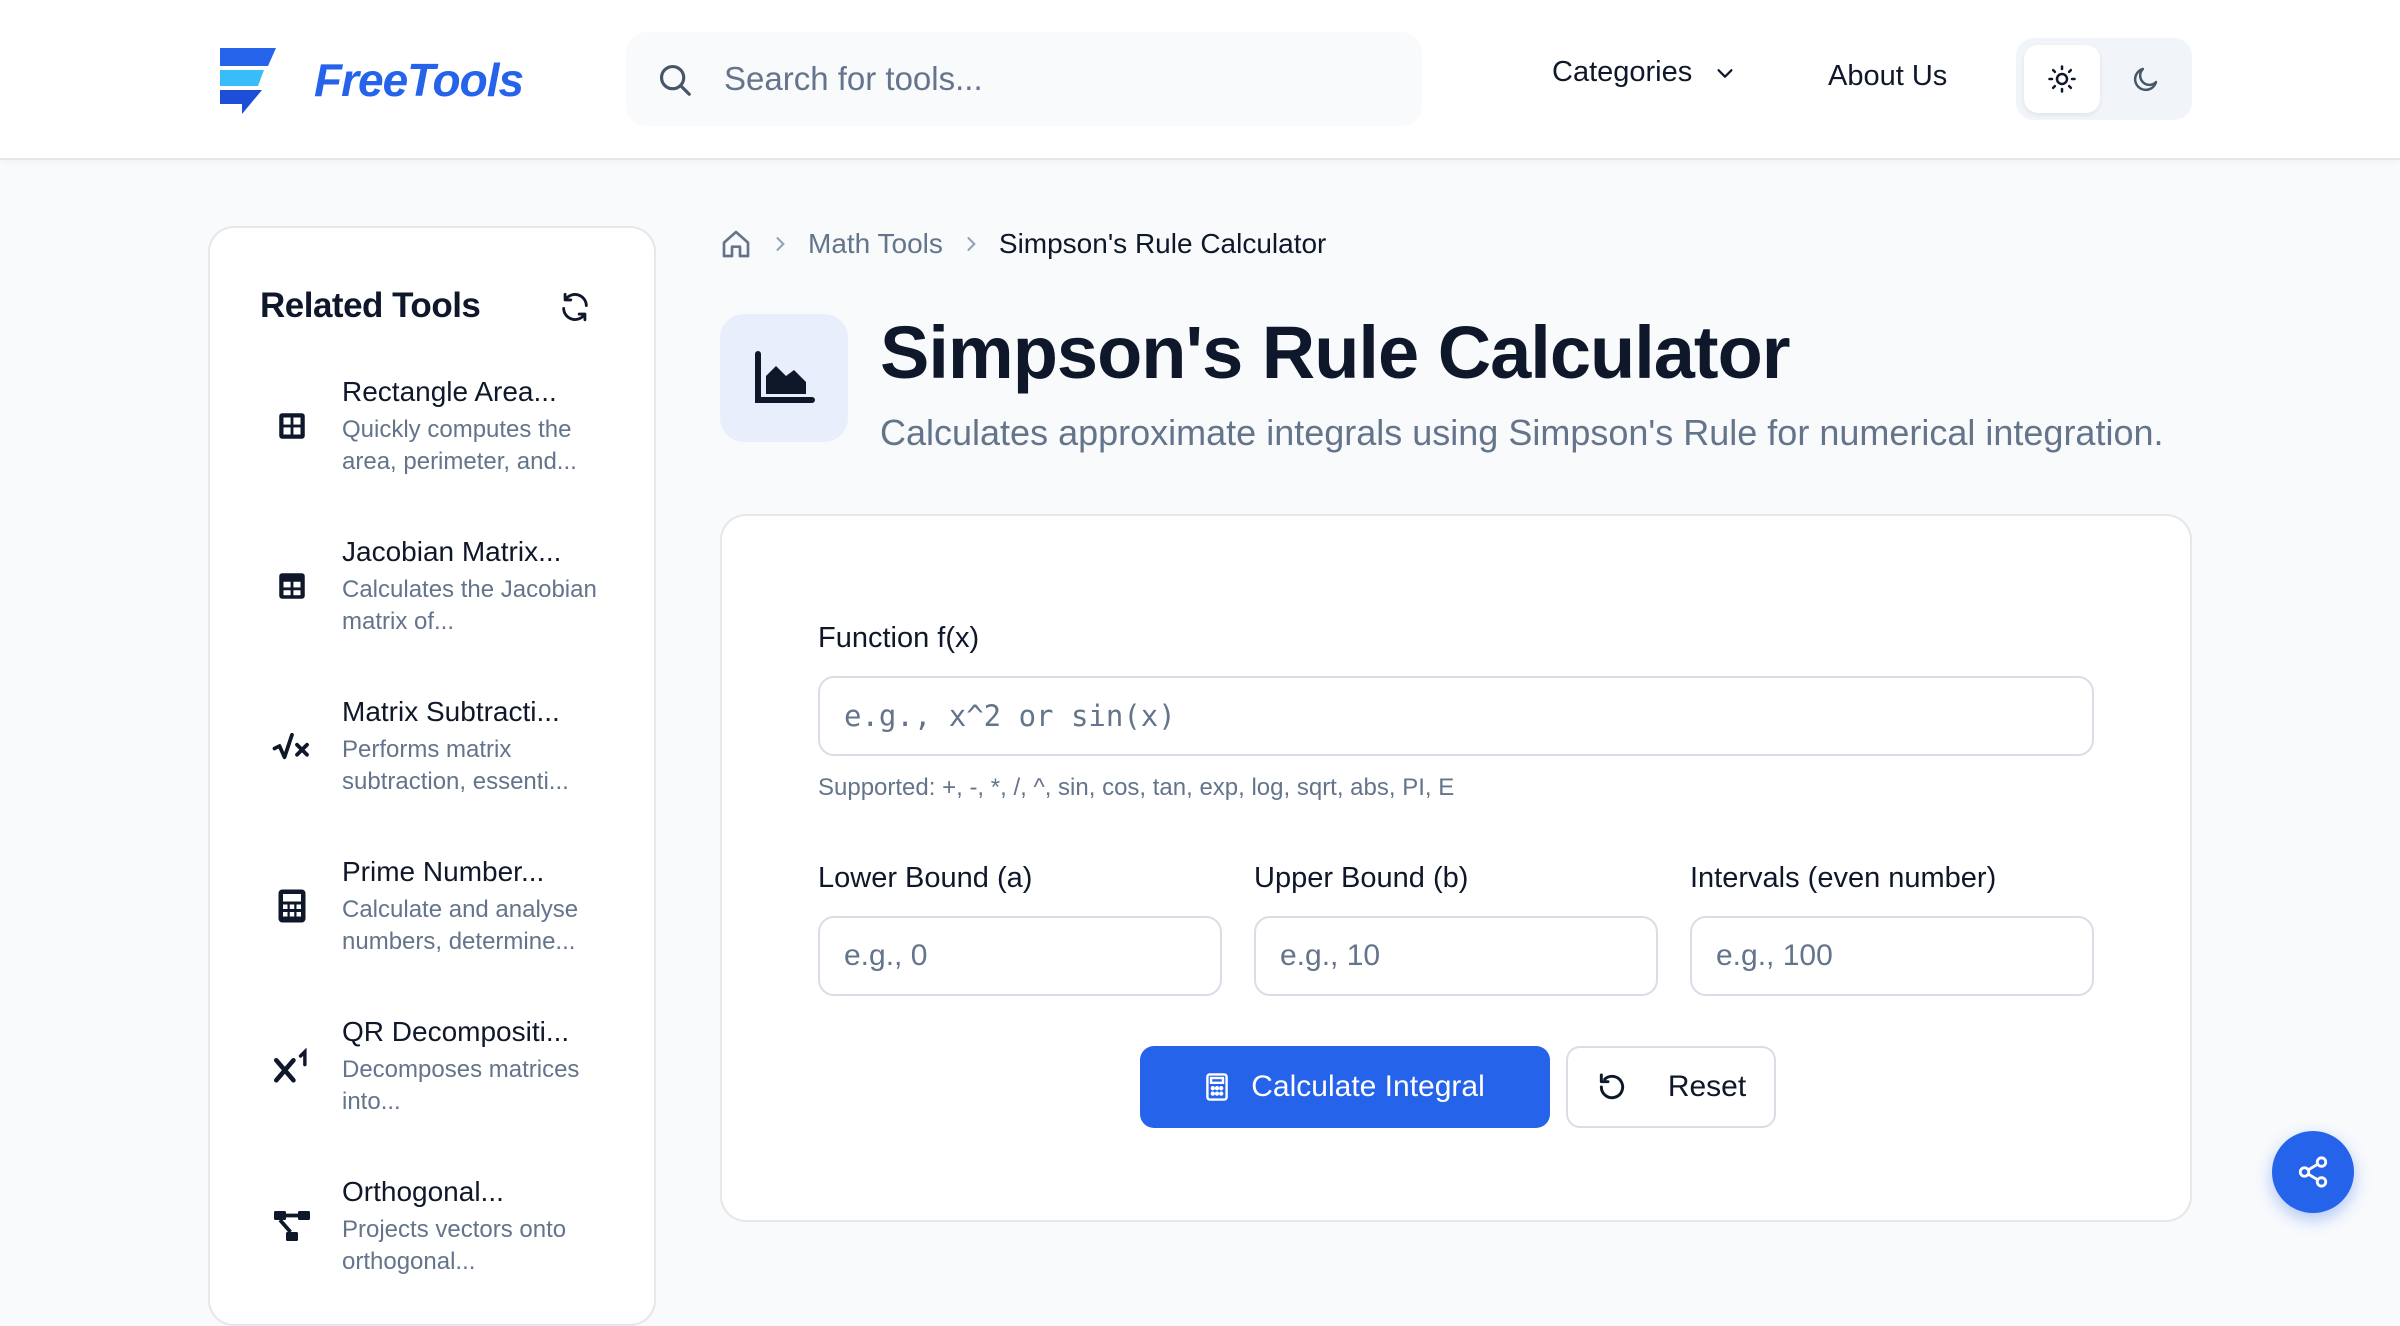  I want to click on refresh-icon, so click(575, 307).